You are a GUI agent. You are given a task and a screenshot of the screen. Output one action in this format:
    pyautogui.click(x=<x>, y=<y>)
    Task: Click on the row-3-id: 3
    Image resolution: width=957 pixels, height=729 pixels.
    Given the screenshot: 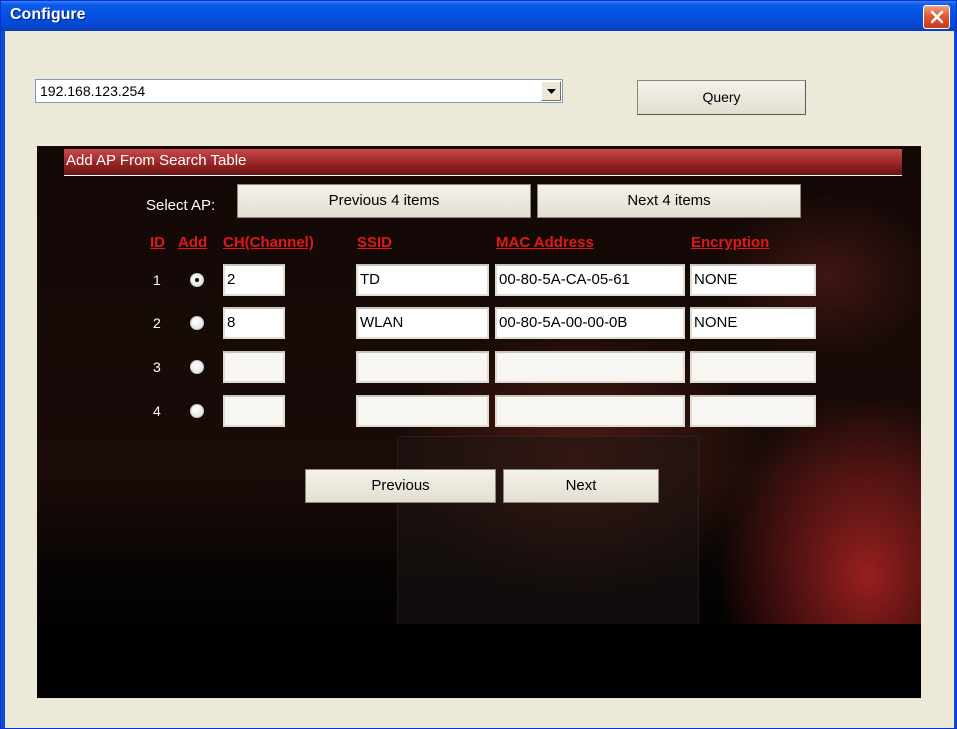 What is the action you would take?
    pyautogui.click(x=157, y=367)
    